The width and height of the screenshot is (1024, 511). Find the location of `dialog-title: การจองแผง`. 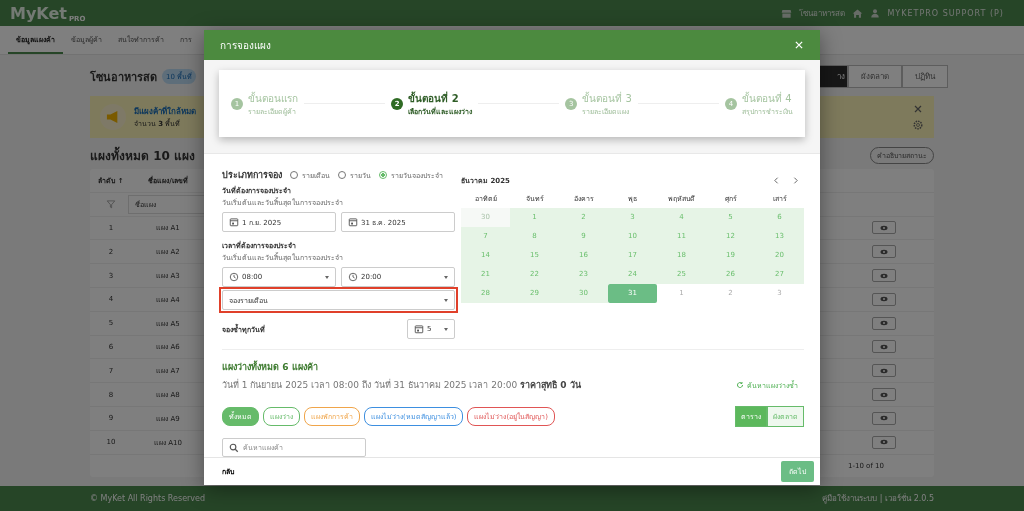

dialog-title: การจองแผง is located at coordinates (245, 45).